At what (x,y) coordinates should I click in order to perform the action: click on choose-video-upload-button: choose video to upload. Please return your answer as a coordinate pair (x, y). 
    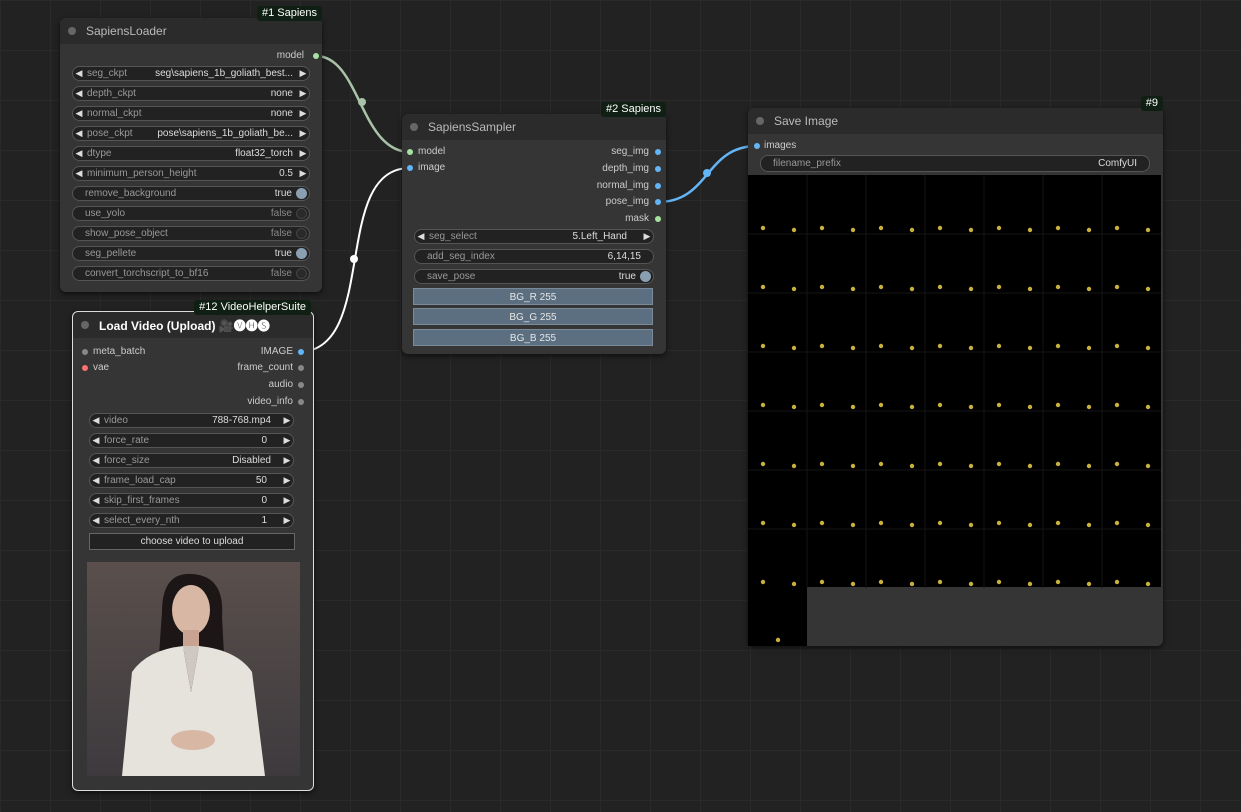
    Looking at the image, I should click on (192, 541).